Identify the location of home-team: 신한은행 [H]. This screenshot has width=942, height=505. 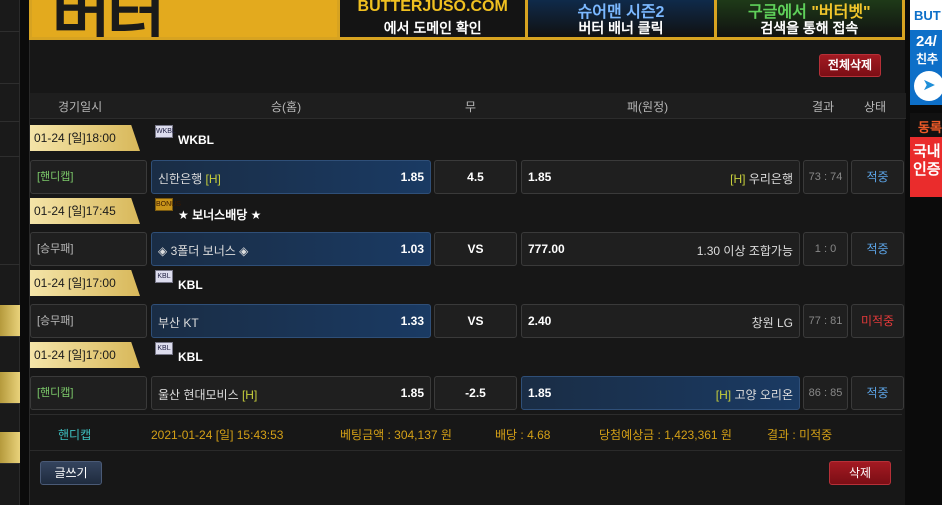
(189, 178).